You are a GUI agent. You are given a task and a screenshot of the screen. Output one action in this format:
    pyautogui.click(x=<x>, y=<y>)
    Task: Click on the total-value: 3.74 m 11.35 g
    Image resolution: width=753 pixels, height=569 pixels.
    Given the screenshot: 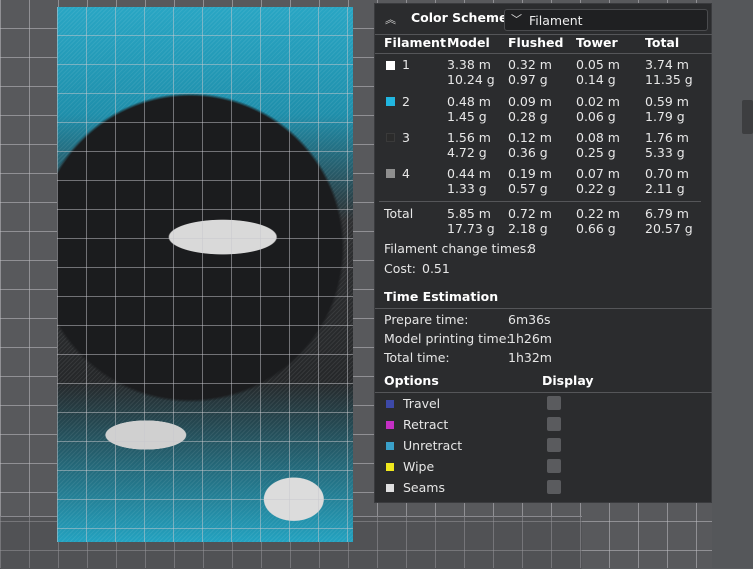 What is the action you would take?
    pyautogui.click(x=669, y=72)
    